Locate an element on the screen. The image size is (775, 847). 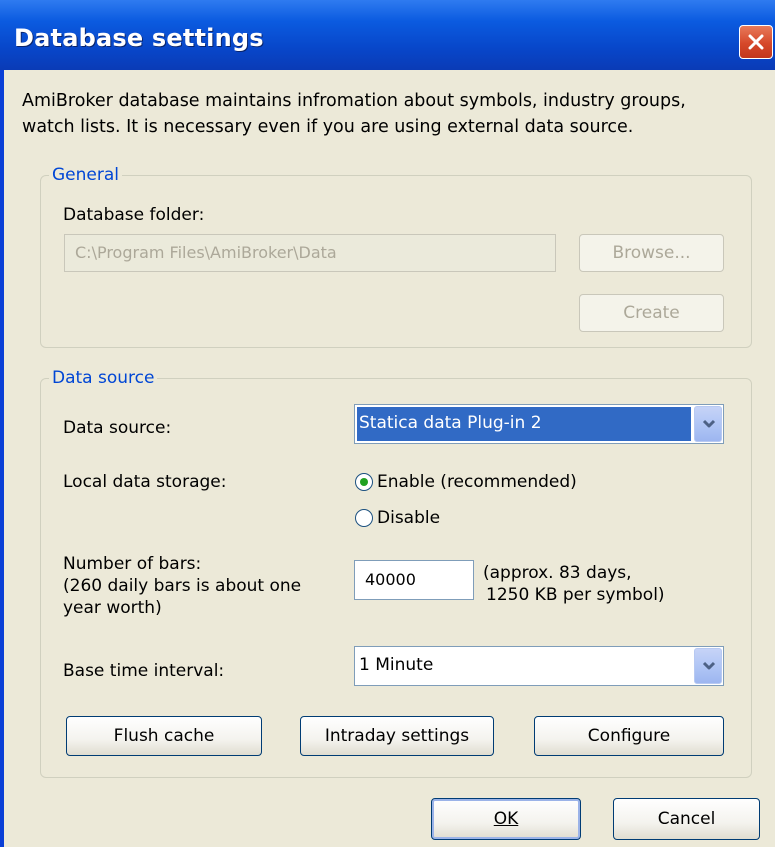
bars-approx-hint-line1: (approx. 83 days, is located at coordinates (557, 573).